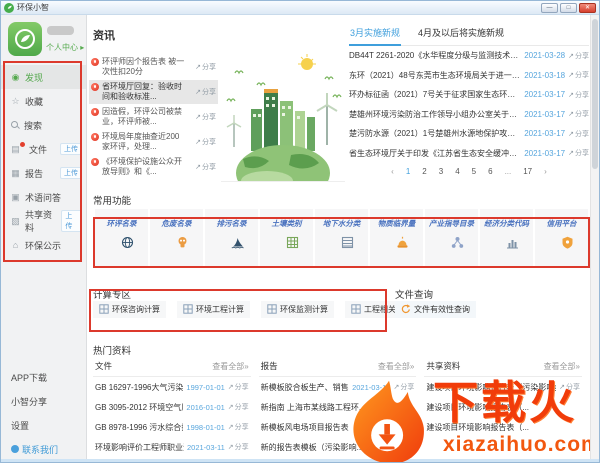  Describe the element at coordinates (172, 459) in the screenshot. I see `hot-file-row: GB 3838-2002 地表水环境... 2002-06-01 ↗分享` at that location.